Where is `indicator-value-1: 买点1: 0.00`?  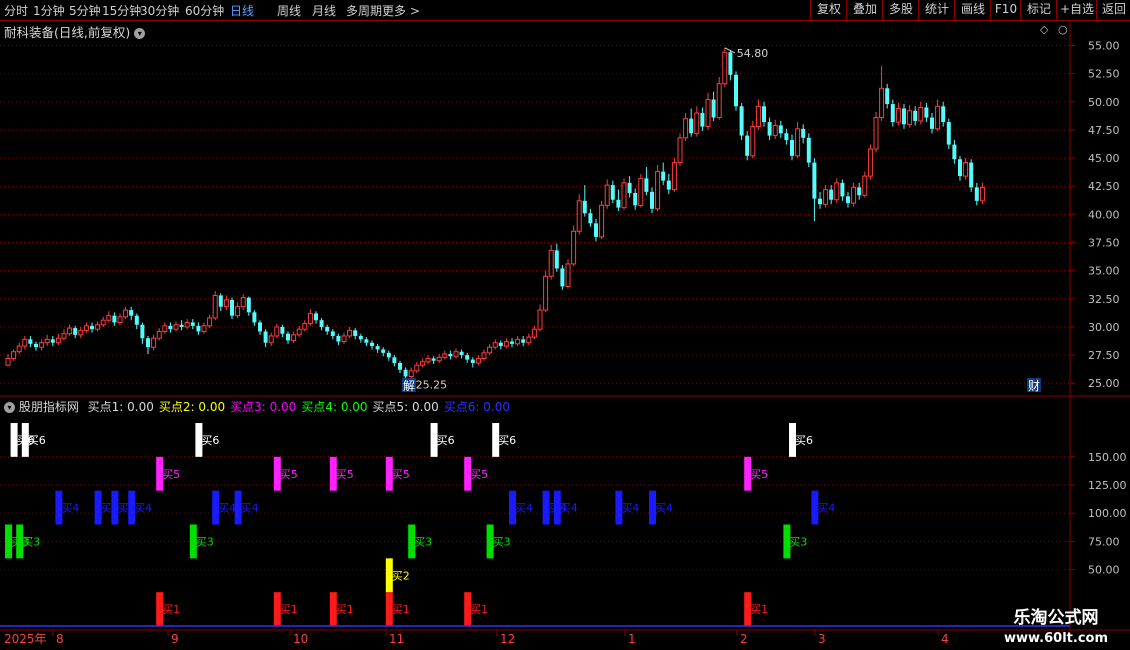
indicator-value-1: 买点1: 0.00 is located at coordinates (120, 407).